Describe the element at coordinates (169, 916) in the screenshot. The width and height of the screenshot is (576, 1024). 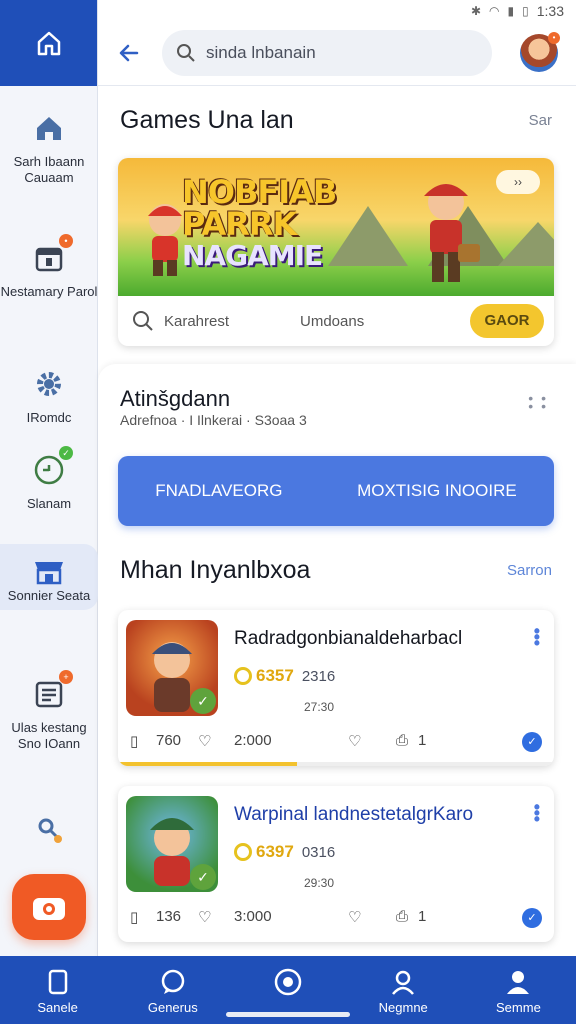
I see `stat-value: 136` at that location.